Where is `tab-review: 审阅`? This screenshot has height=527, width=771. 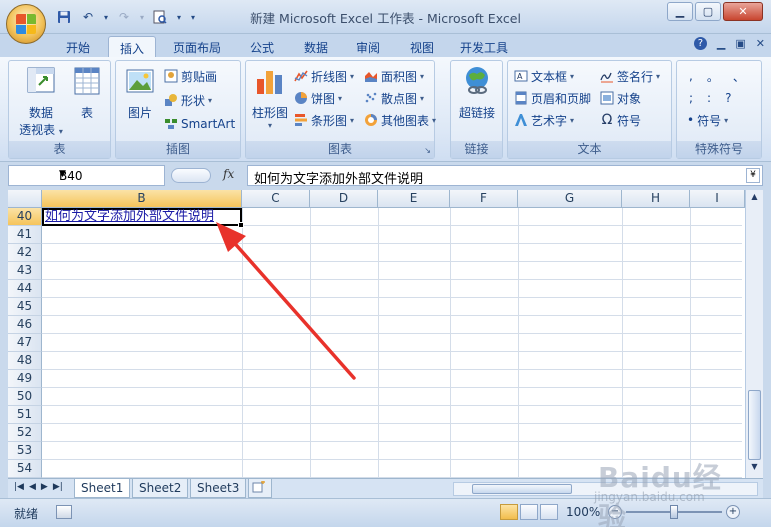 tab-review: 审阅 is located at coordinates (368, 47).